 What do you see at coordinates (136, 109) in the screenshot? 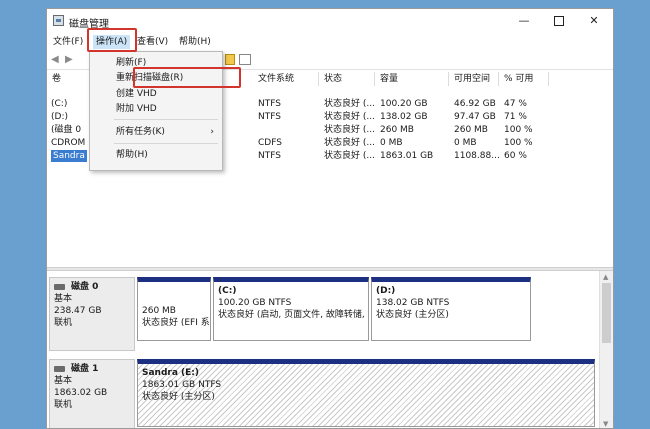
I see `menu-item-attach-vhd: 附加 VHD` at bounding box center [136, 109].